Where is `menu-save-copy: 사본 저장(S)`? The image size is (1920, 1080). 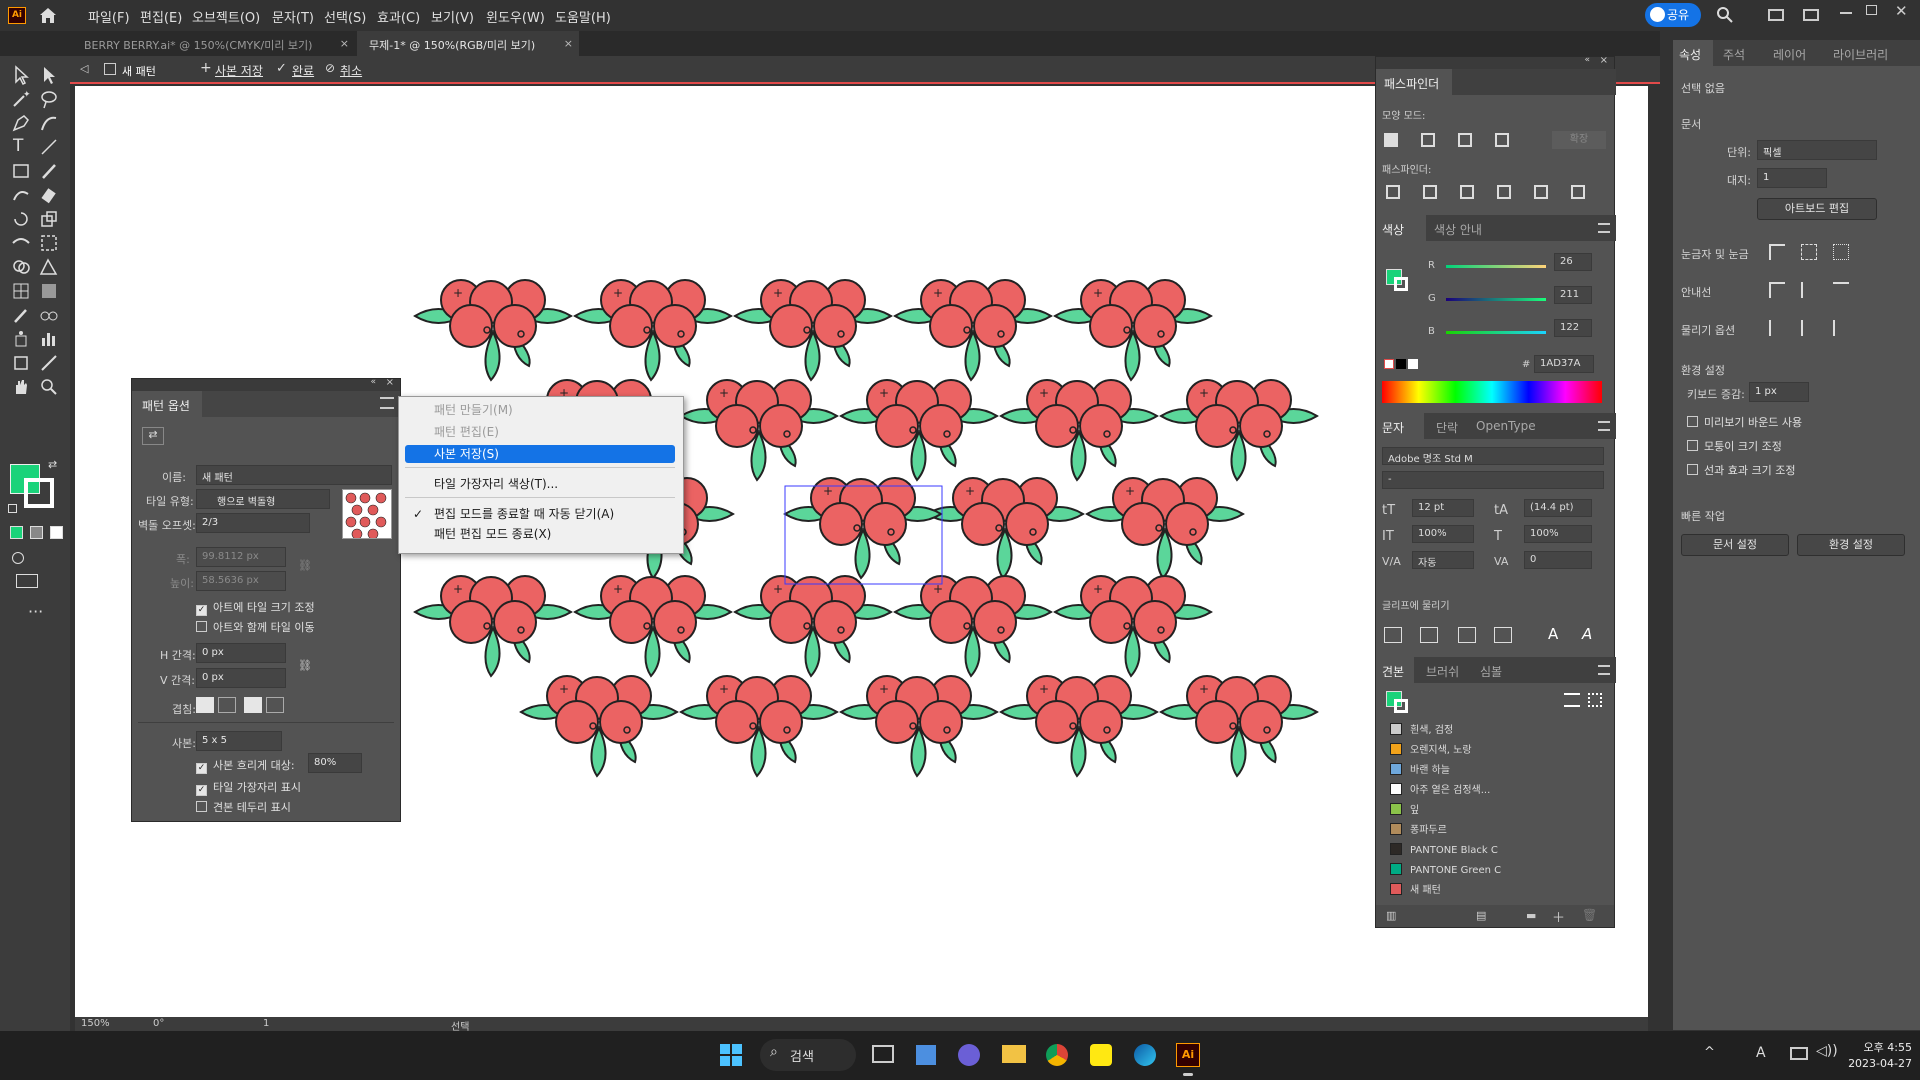 menu-save-copy: 사본 저장(S) is located at coordinates (540, 454).